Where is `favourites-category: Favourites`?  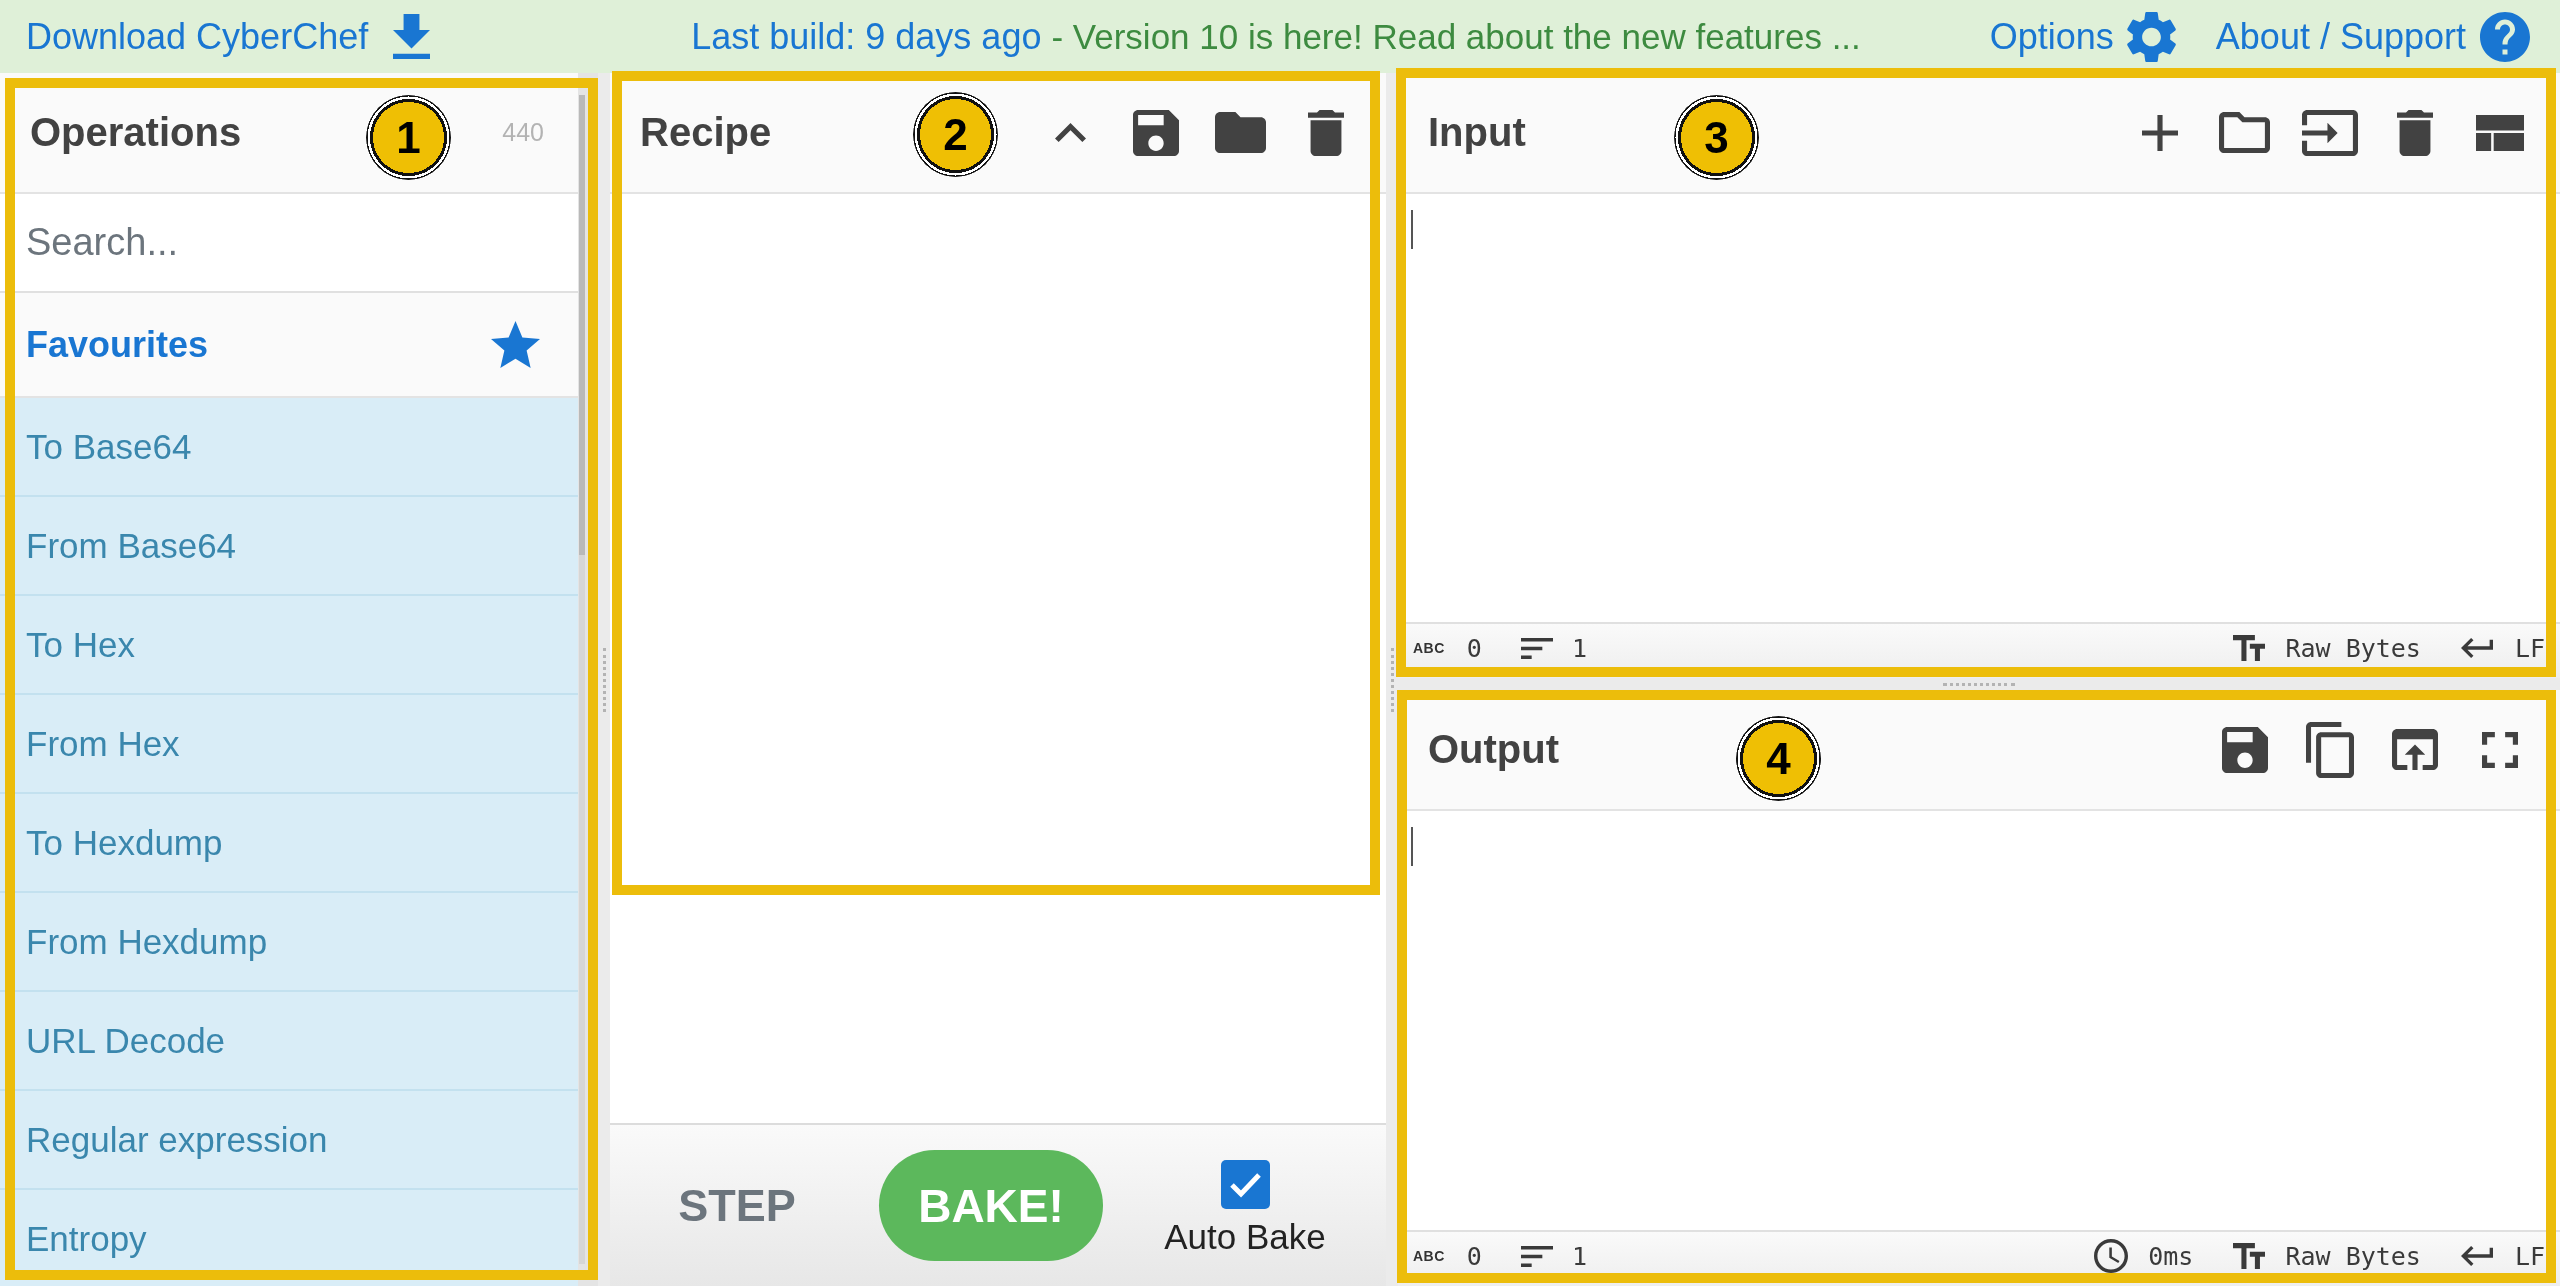 favourites-category: Favourites is located at coordinates (289, 345).